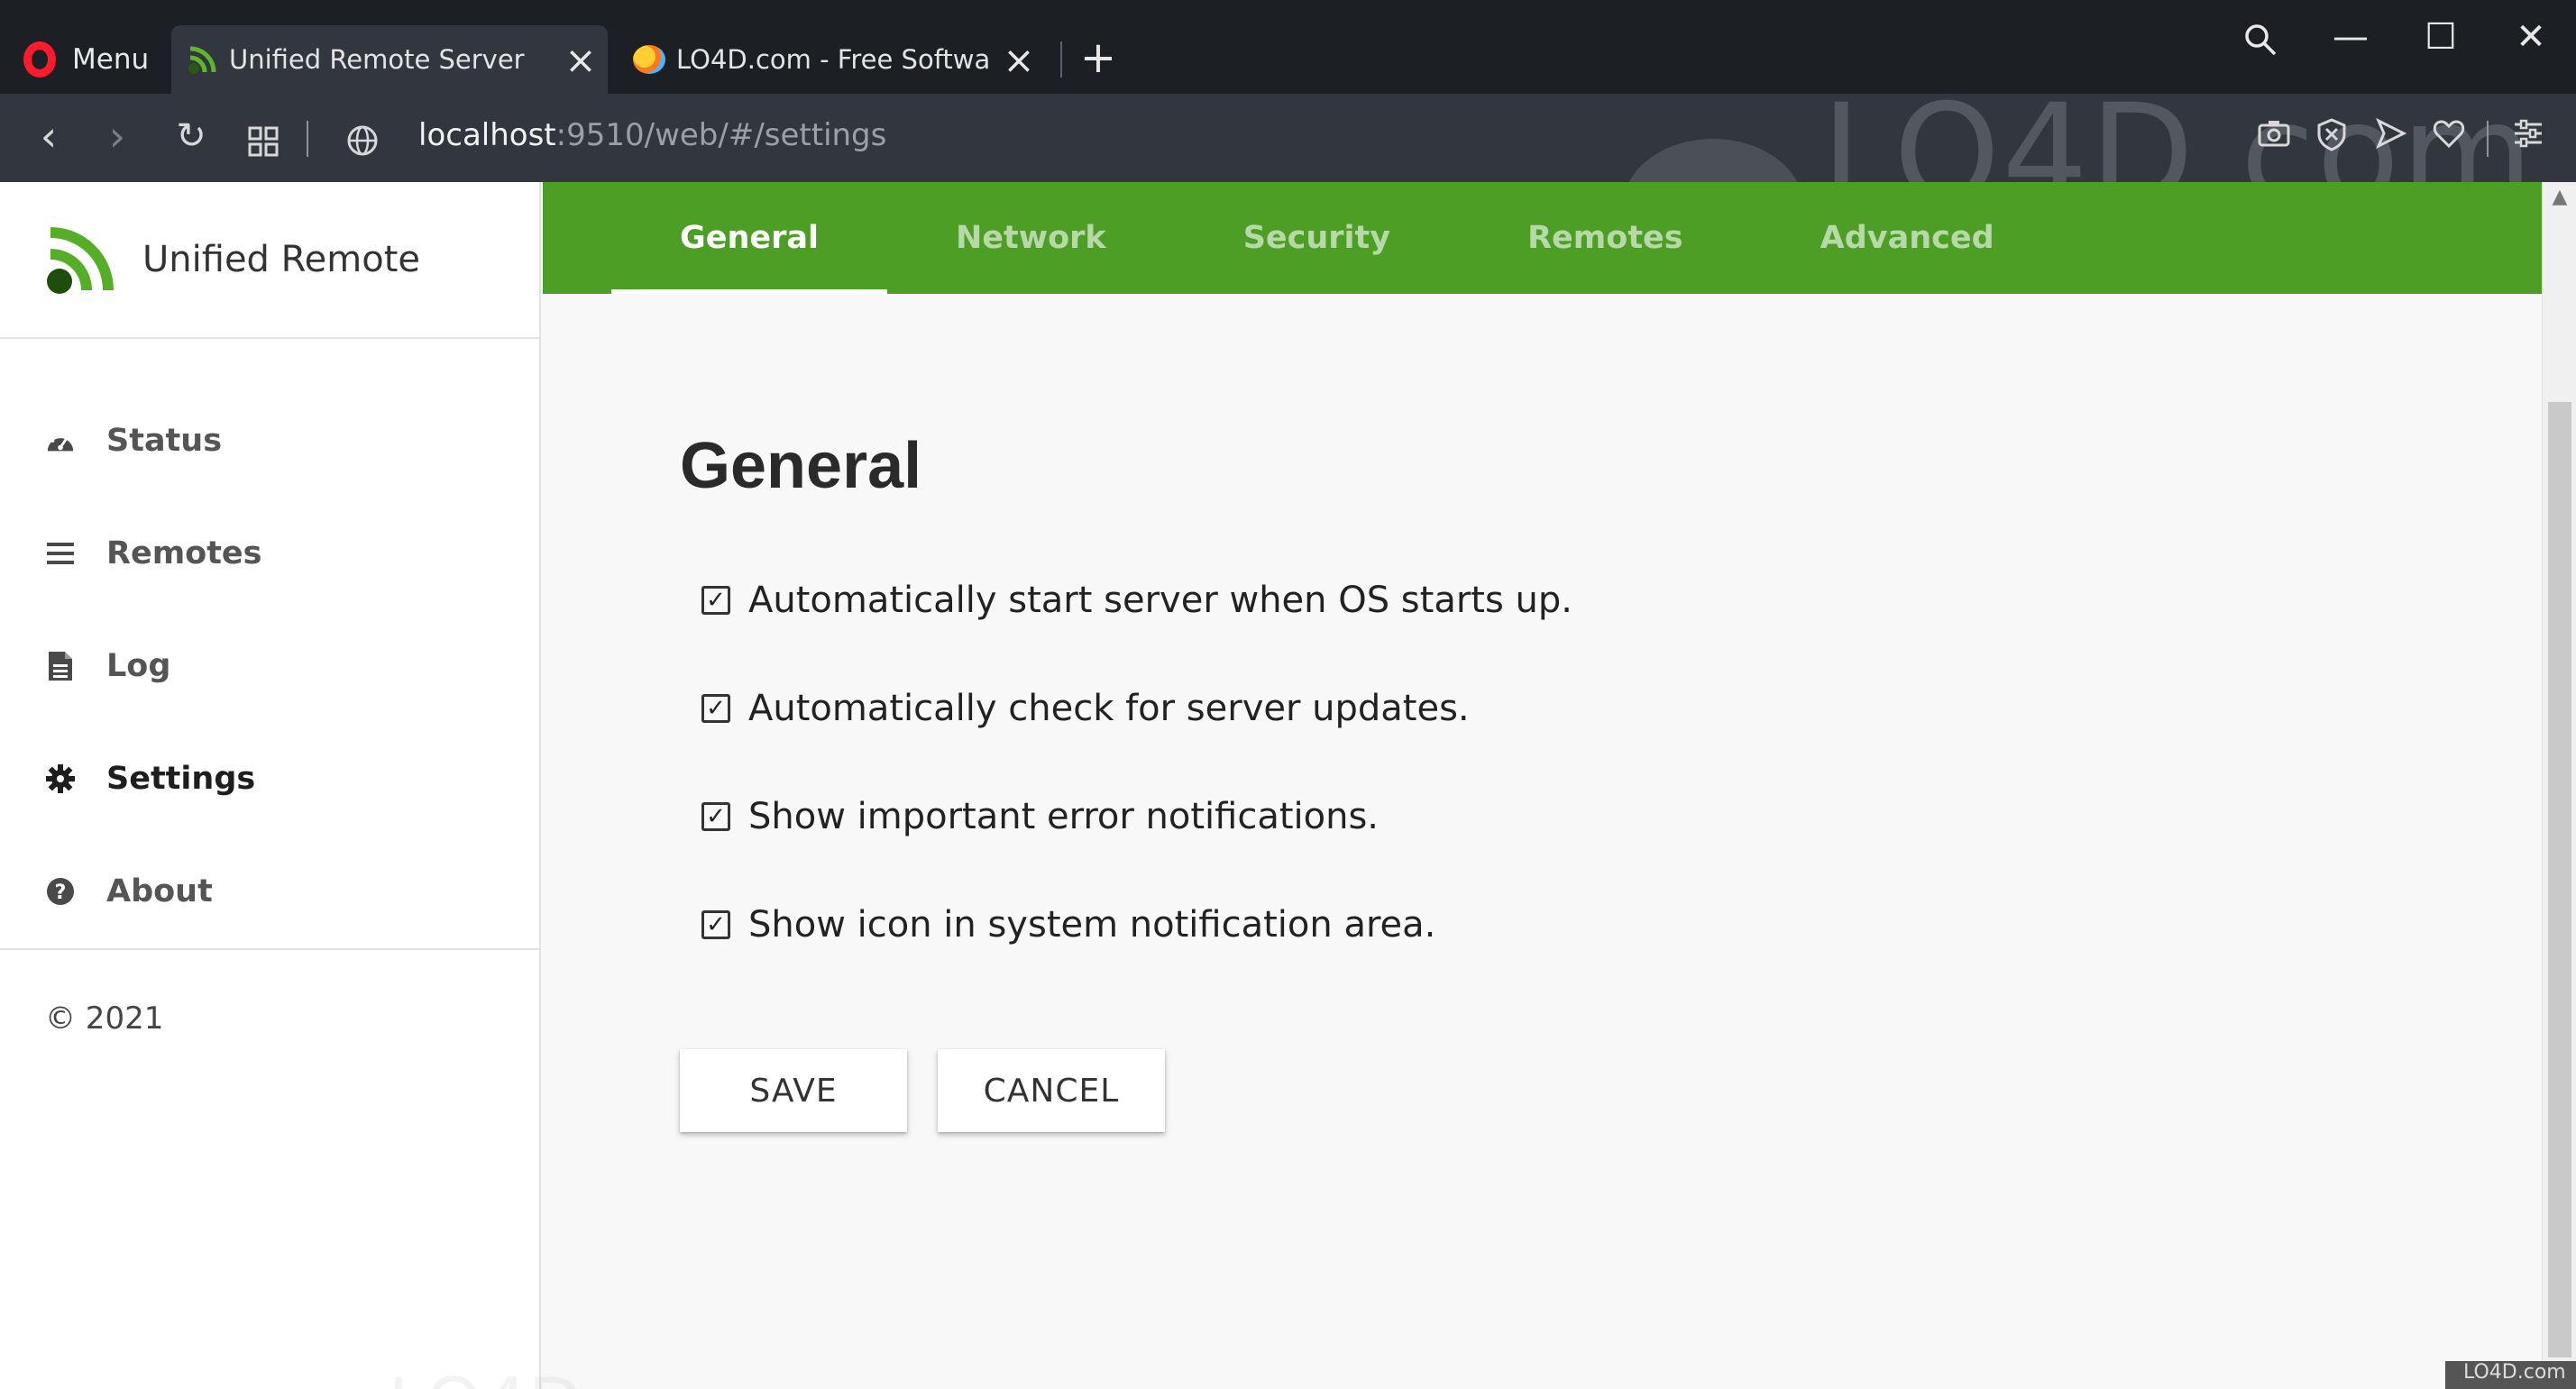 This screenshot has width=2576, height=1389. I want to click on sidebar-item-log: Log, so click(269, 665).